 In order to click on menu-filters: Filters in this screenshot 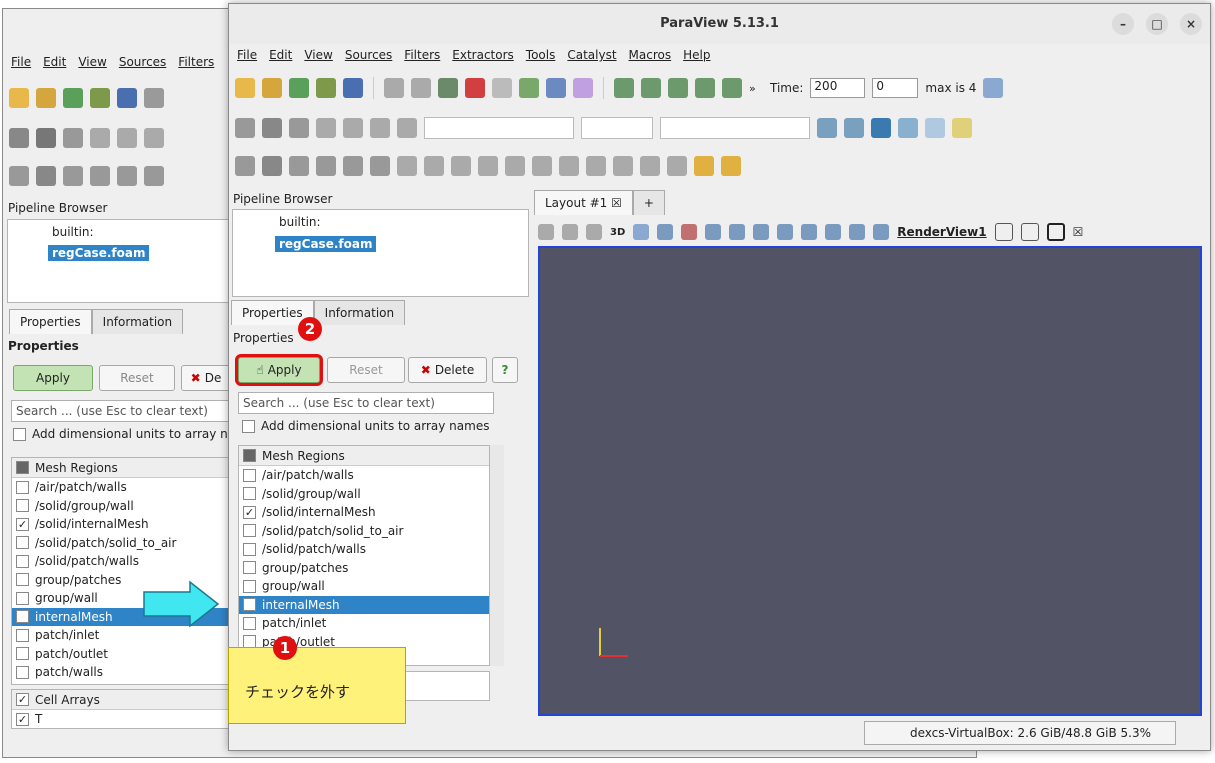, I will do `click(422, 55)`.